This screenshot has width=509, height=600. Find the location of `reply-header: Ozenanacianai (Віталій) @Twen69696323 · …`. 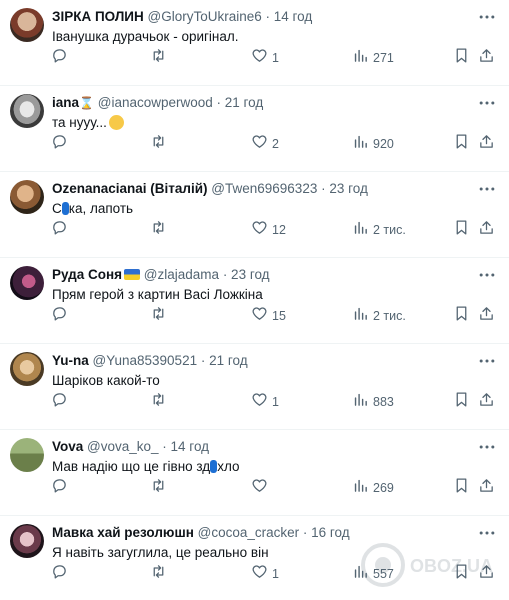

reply-header: Ozenanacianai (Віталій) @Twen69696323 · … is located at coordinates (260, 189).